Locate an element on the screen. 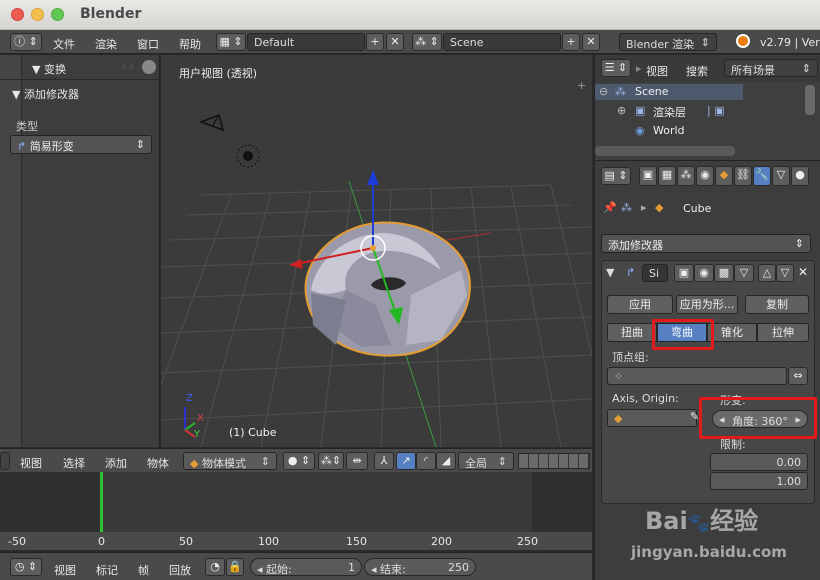 The height and width of the screenshot is (580, 820). drag-handle-icon: ⁘⁘ is located at coordinates (127, 68).